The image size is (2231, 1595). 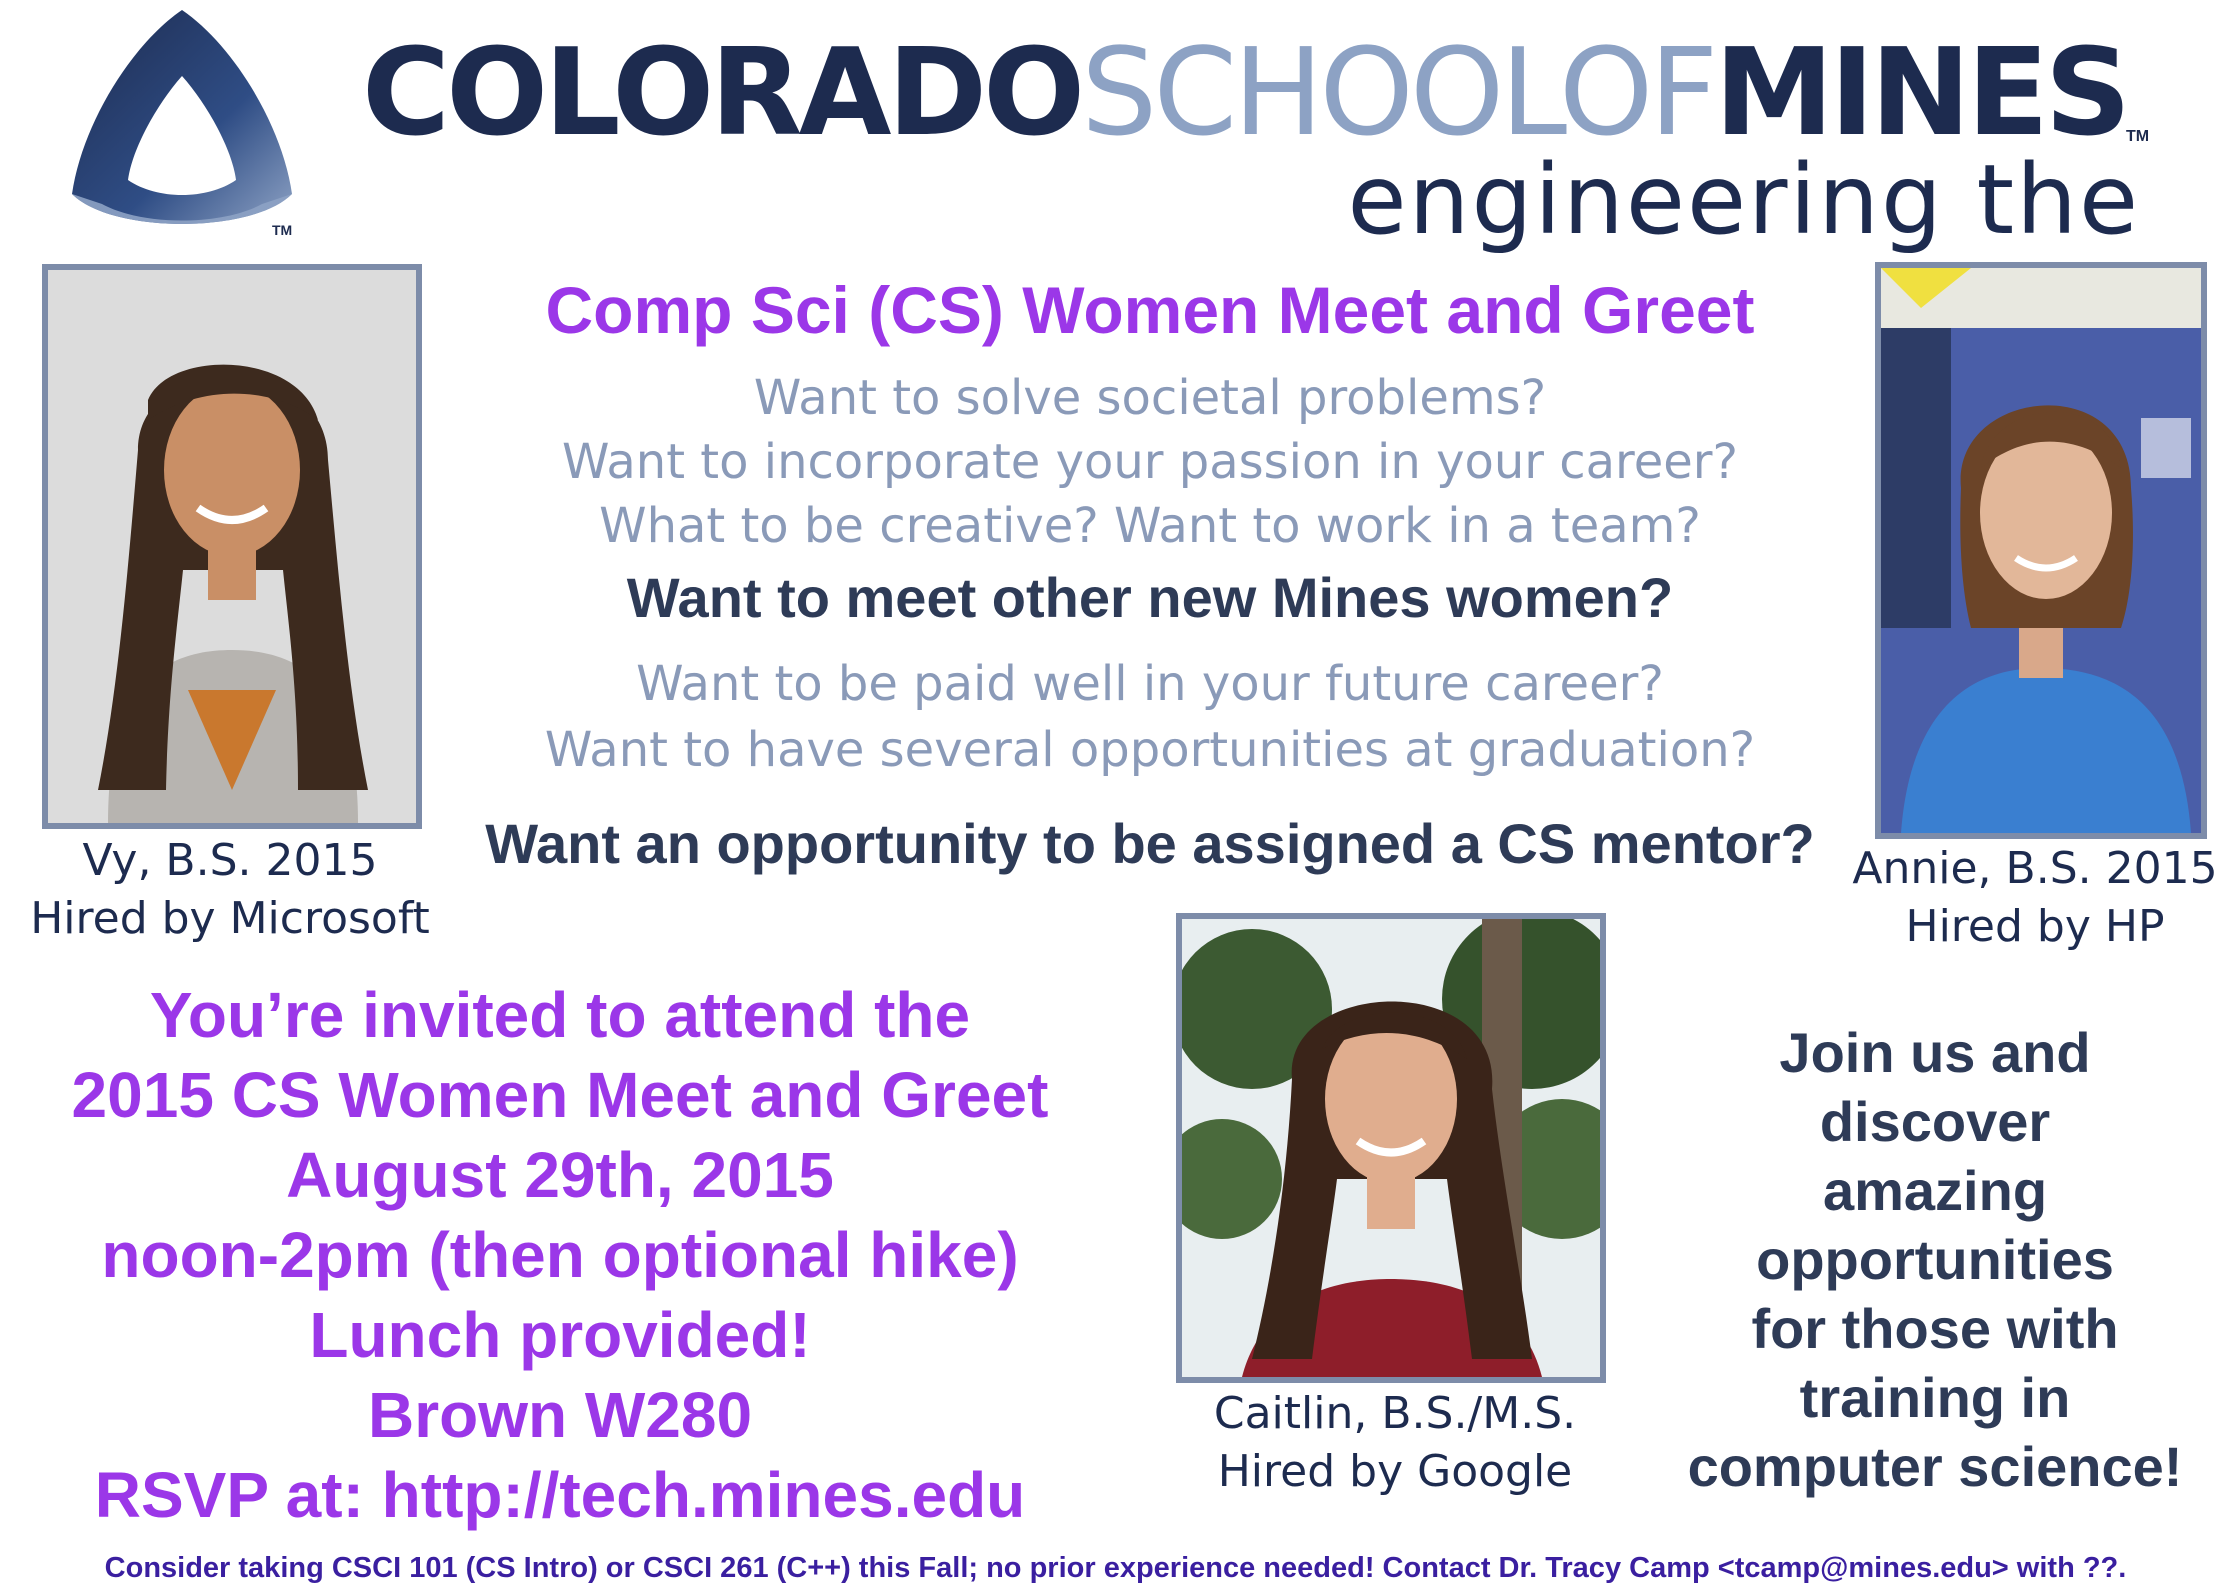 What do you see at coordinates (1935, 1466) in the screenshot?
I see `join-line-7: computer science!` at bounding box center [1935, 1466].